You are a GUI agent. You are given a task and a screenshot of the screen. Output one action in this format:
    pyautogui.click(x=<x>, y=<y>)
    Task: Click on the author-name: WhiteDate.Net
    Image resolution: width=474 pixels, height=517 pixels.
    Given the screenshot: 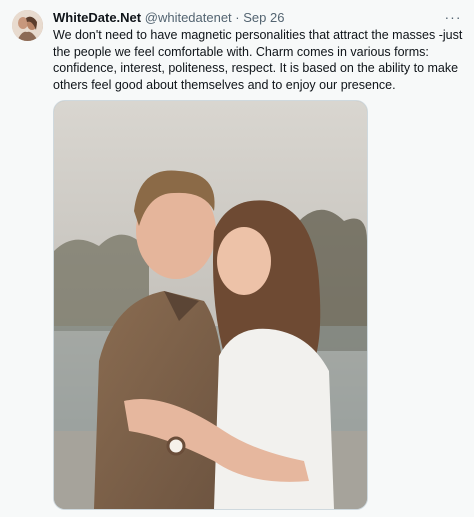 What is the action you would take?
    pyautogui.click(x=97, y=17)
    